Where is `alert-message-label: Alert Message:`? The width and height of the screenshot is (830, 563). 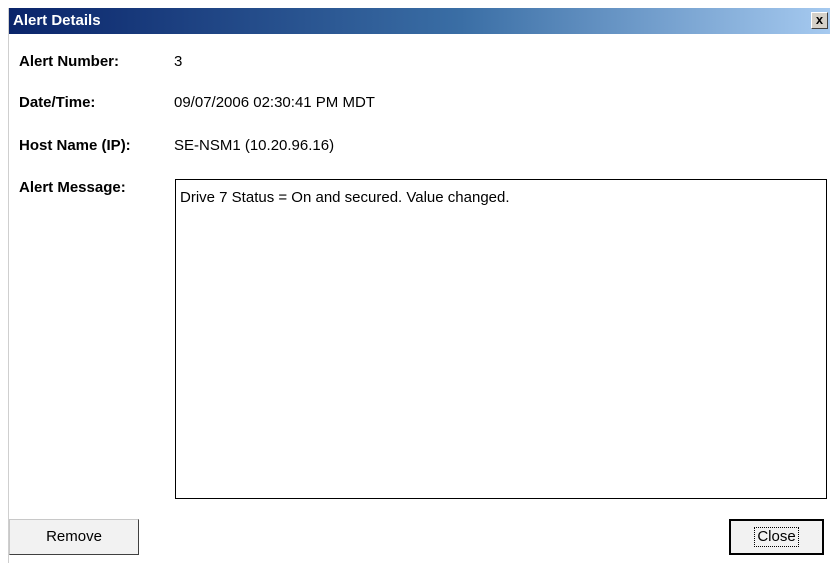 alert-message-label: Alert Message: is located at coordinates (72, 187).